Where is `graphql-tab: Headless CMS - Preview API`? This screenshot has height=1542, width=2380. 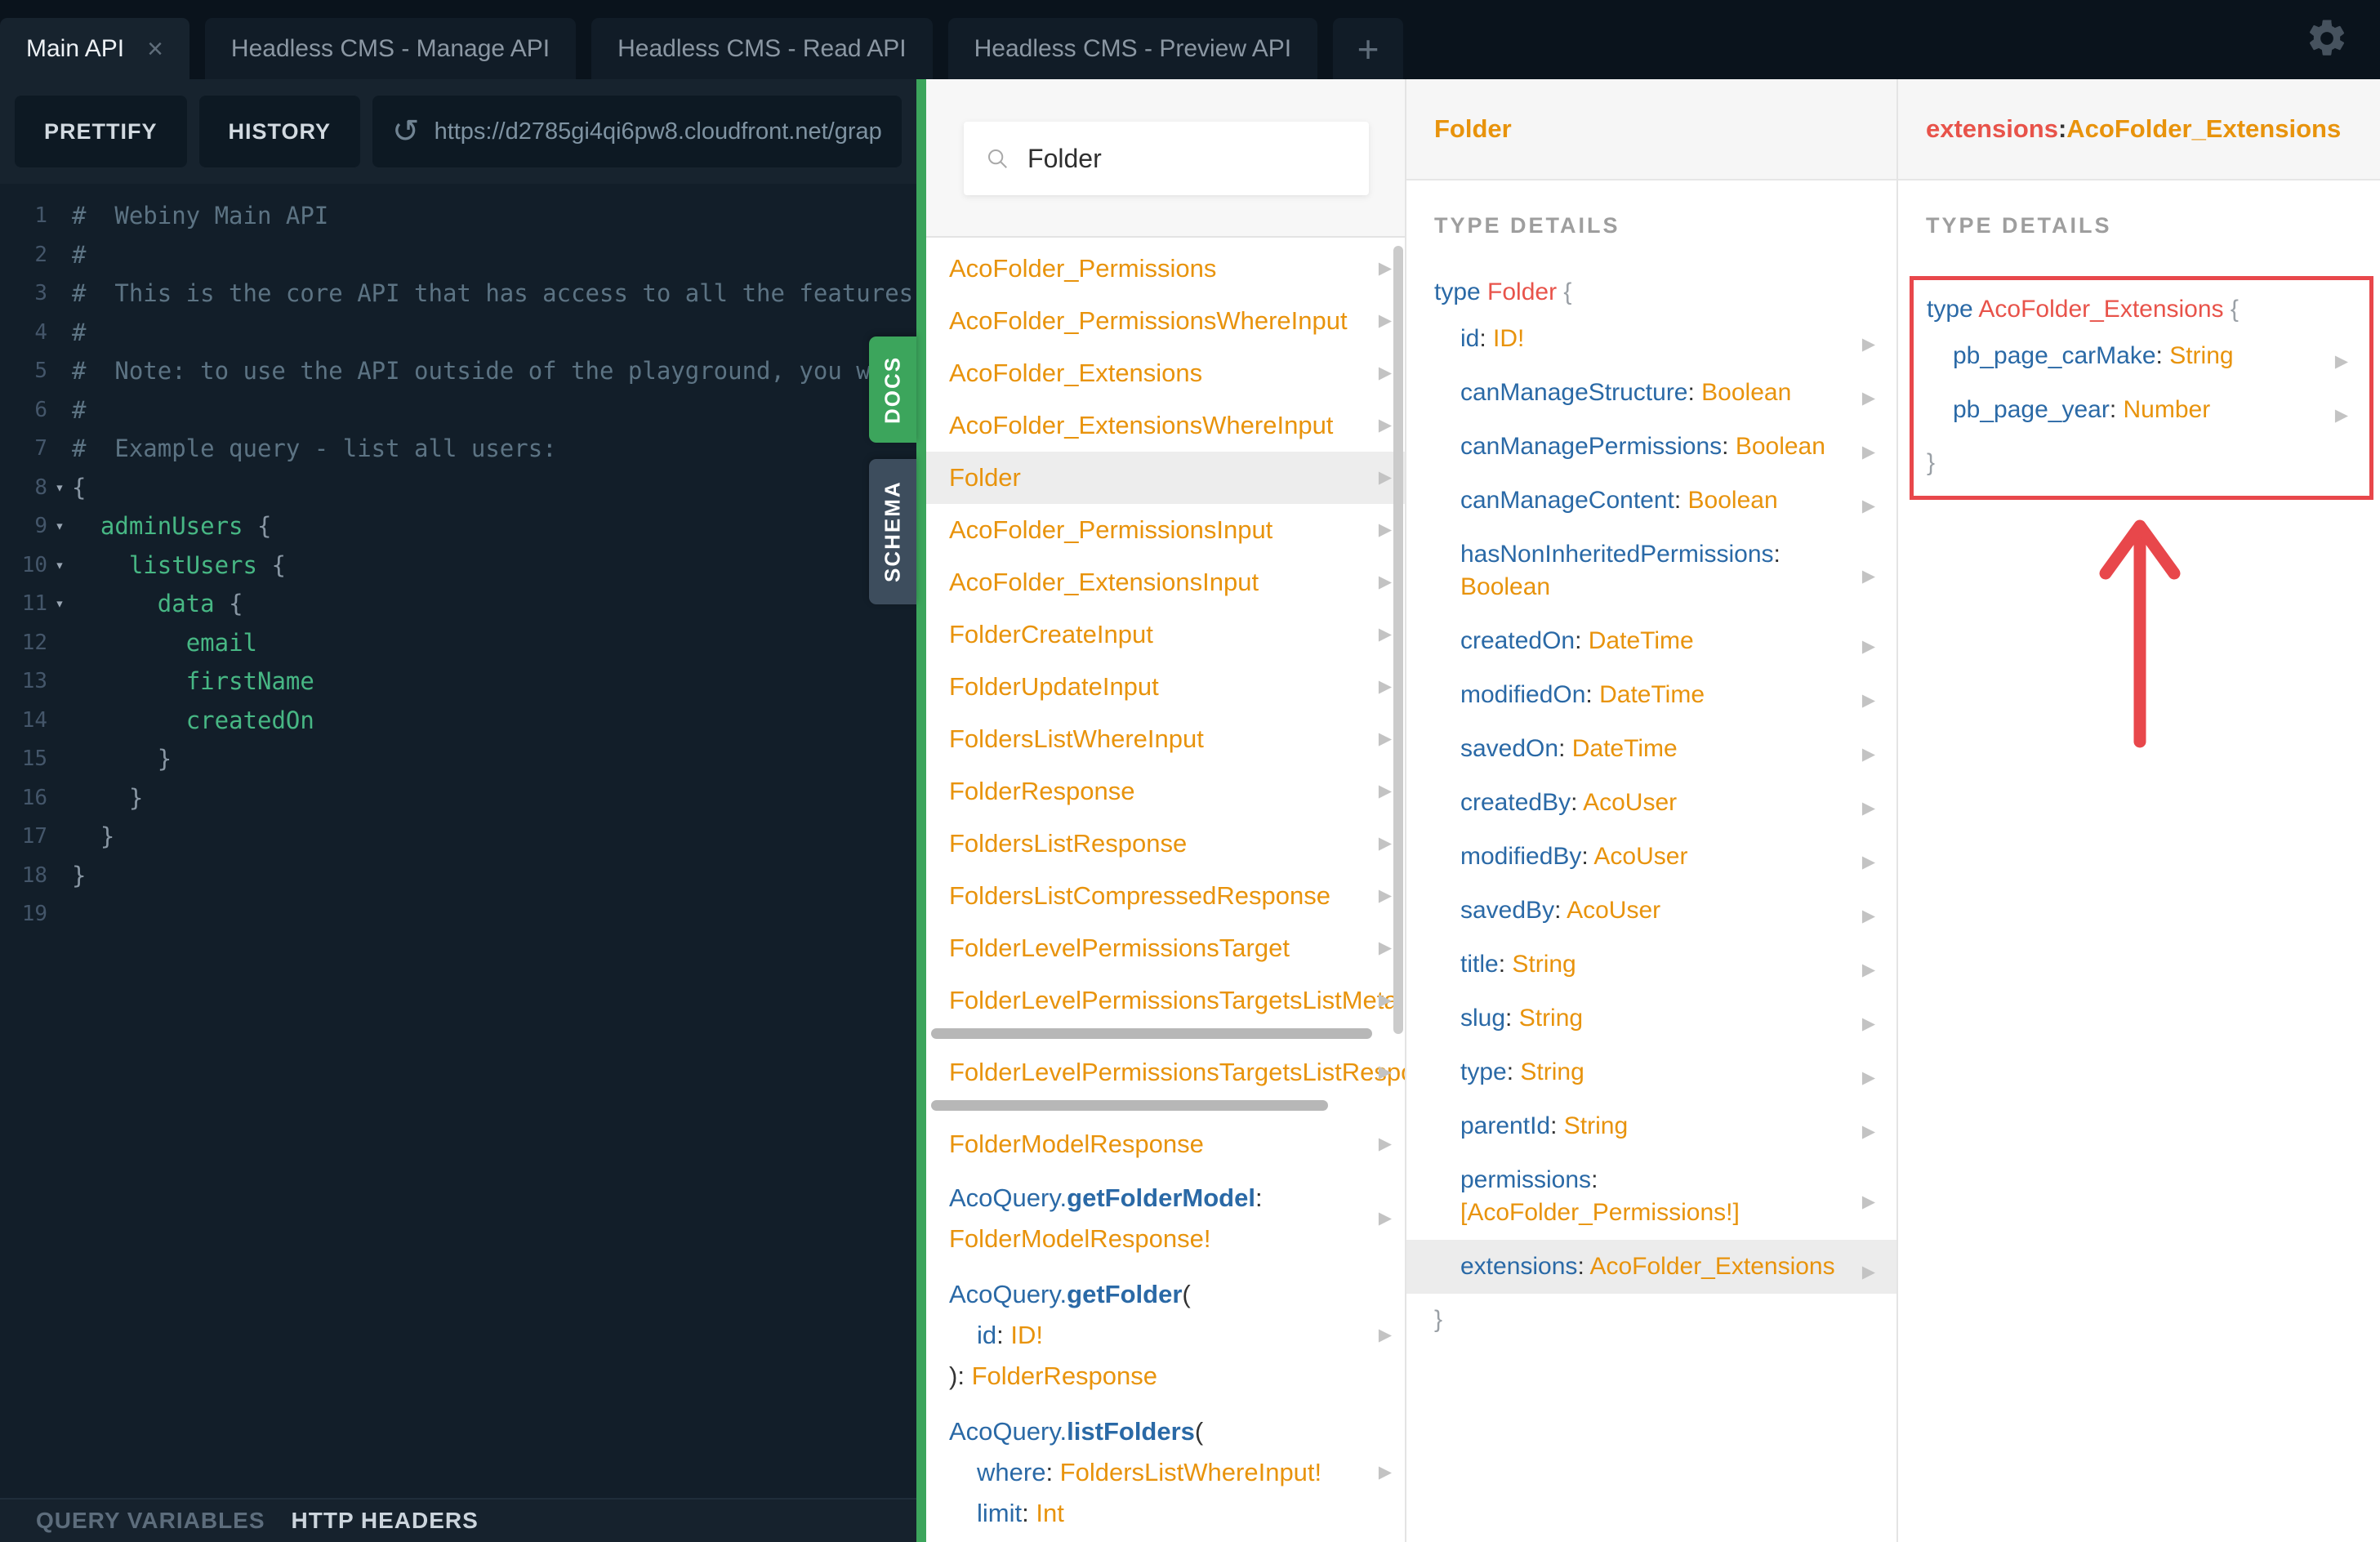 graphql-tab: Headless CMS - Preview API is located at coordinates (1132, 48).